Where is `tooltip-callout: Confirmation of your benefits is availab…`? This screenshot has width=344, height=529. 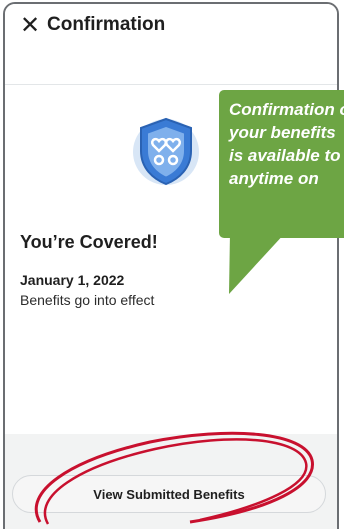
tooltip-callout: Confirmation of your benefits is availab… is located at coordinates (281, 164).